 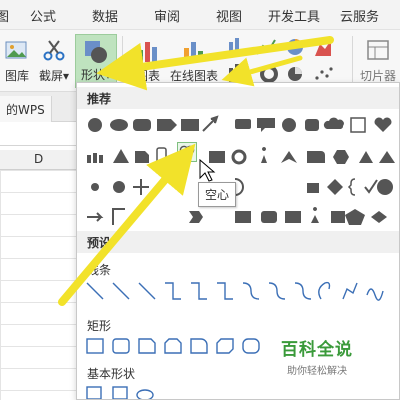 What do you see at coordinates (120, 392) in the screenshot?
I see `vertical-text-box-shape` at bounding box center [120, 392].